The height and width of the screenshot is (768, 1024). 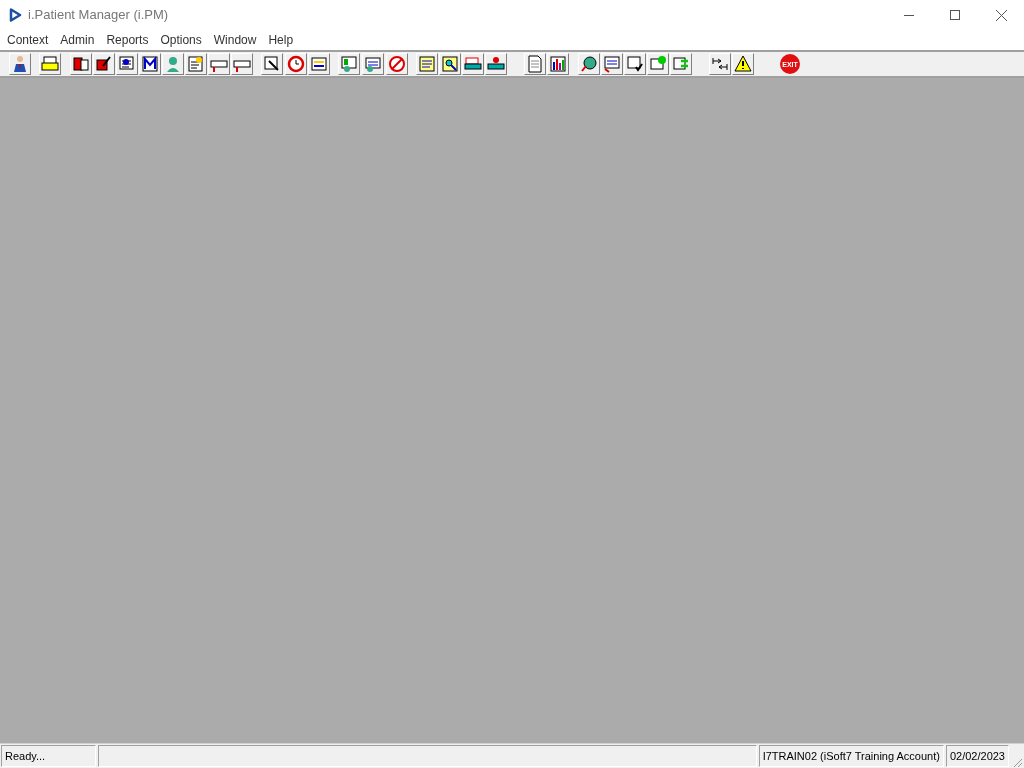 What do you see at coordinates (955, 15) in the screenshot?
I see `maximize-icon` at bounding box center [955, 15].